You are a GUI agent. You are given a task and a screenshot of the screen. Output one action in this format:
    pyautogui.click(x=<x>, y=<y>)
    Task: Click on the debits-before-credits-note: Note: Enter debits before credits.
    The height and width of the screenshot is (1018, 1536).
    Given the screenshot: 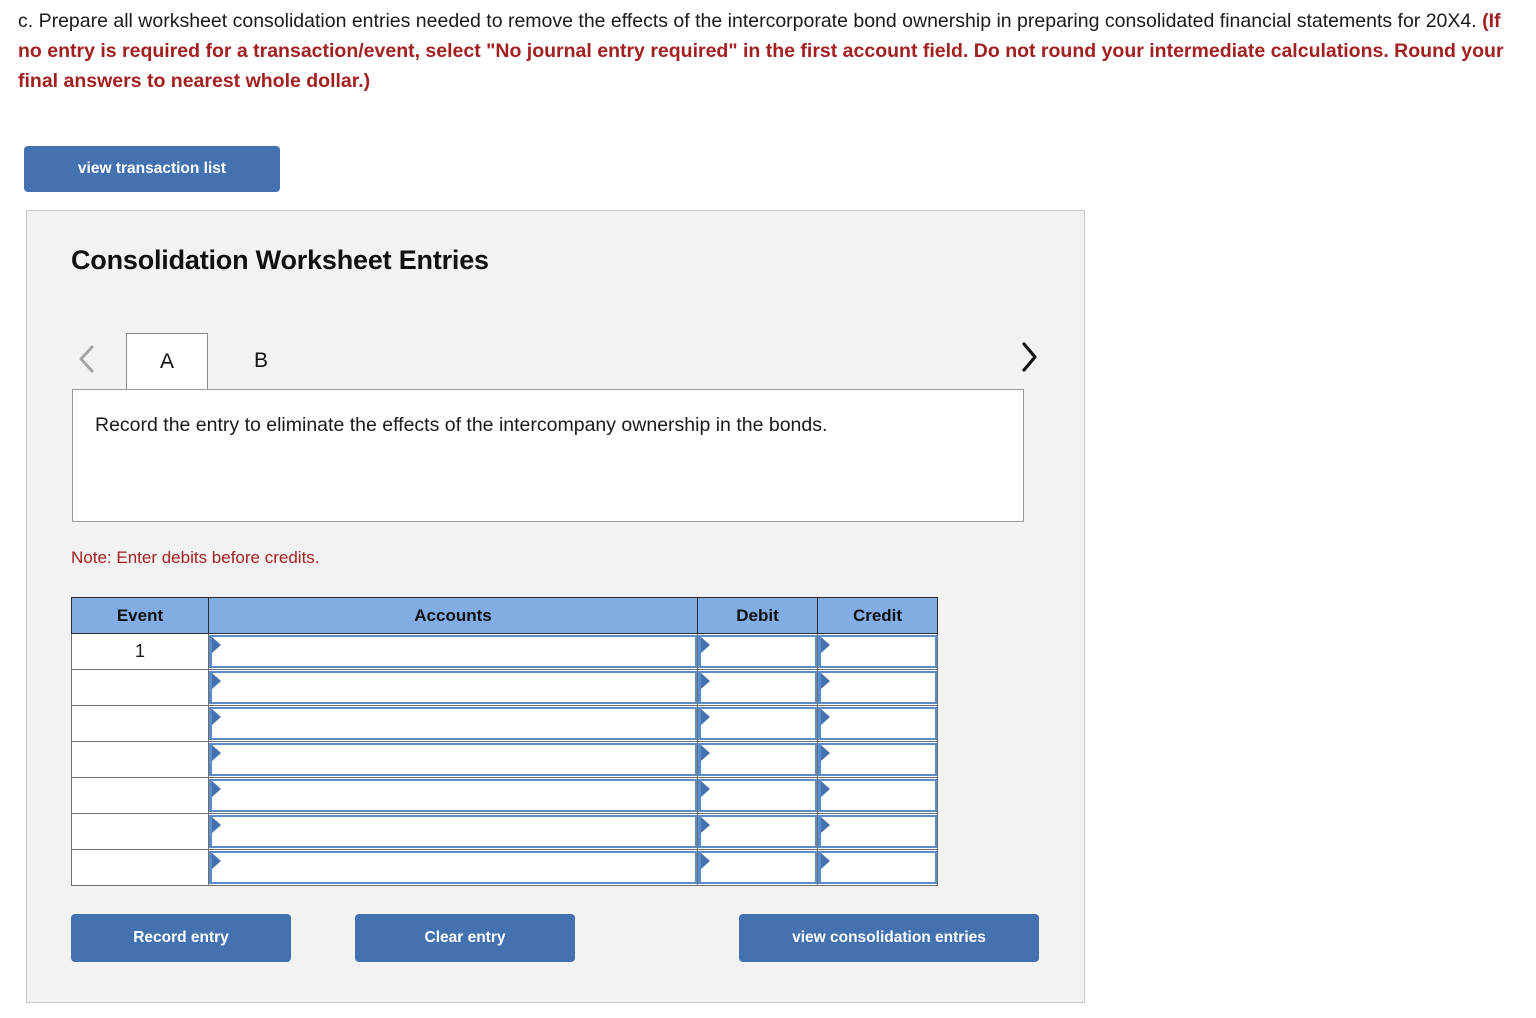 What is the action you would take?
    pyautogui.click(x=195, y=557)
    